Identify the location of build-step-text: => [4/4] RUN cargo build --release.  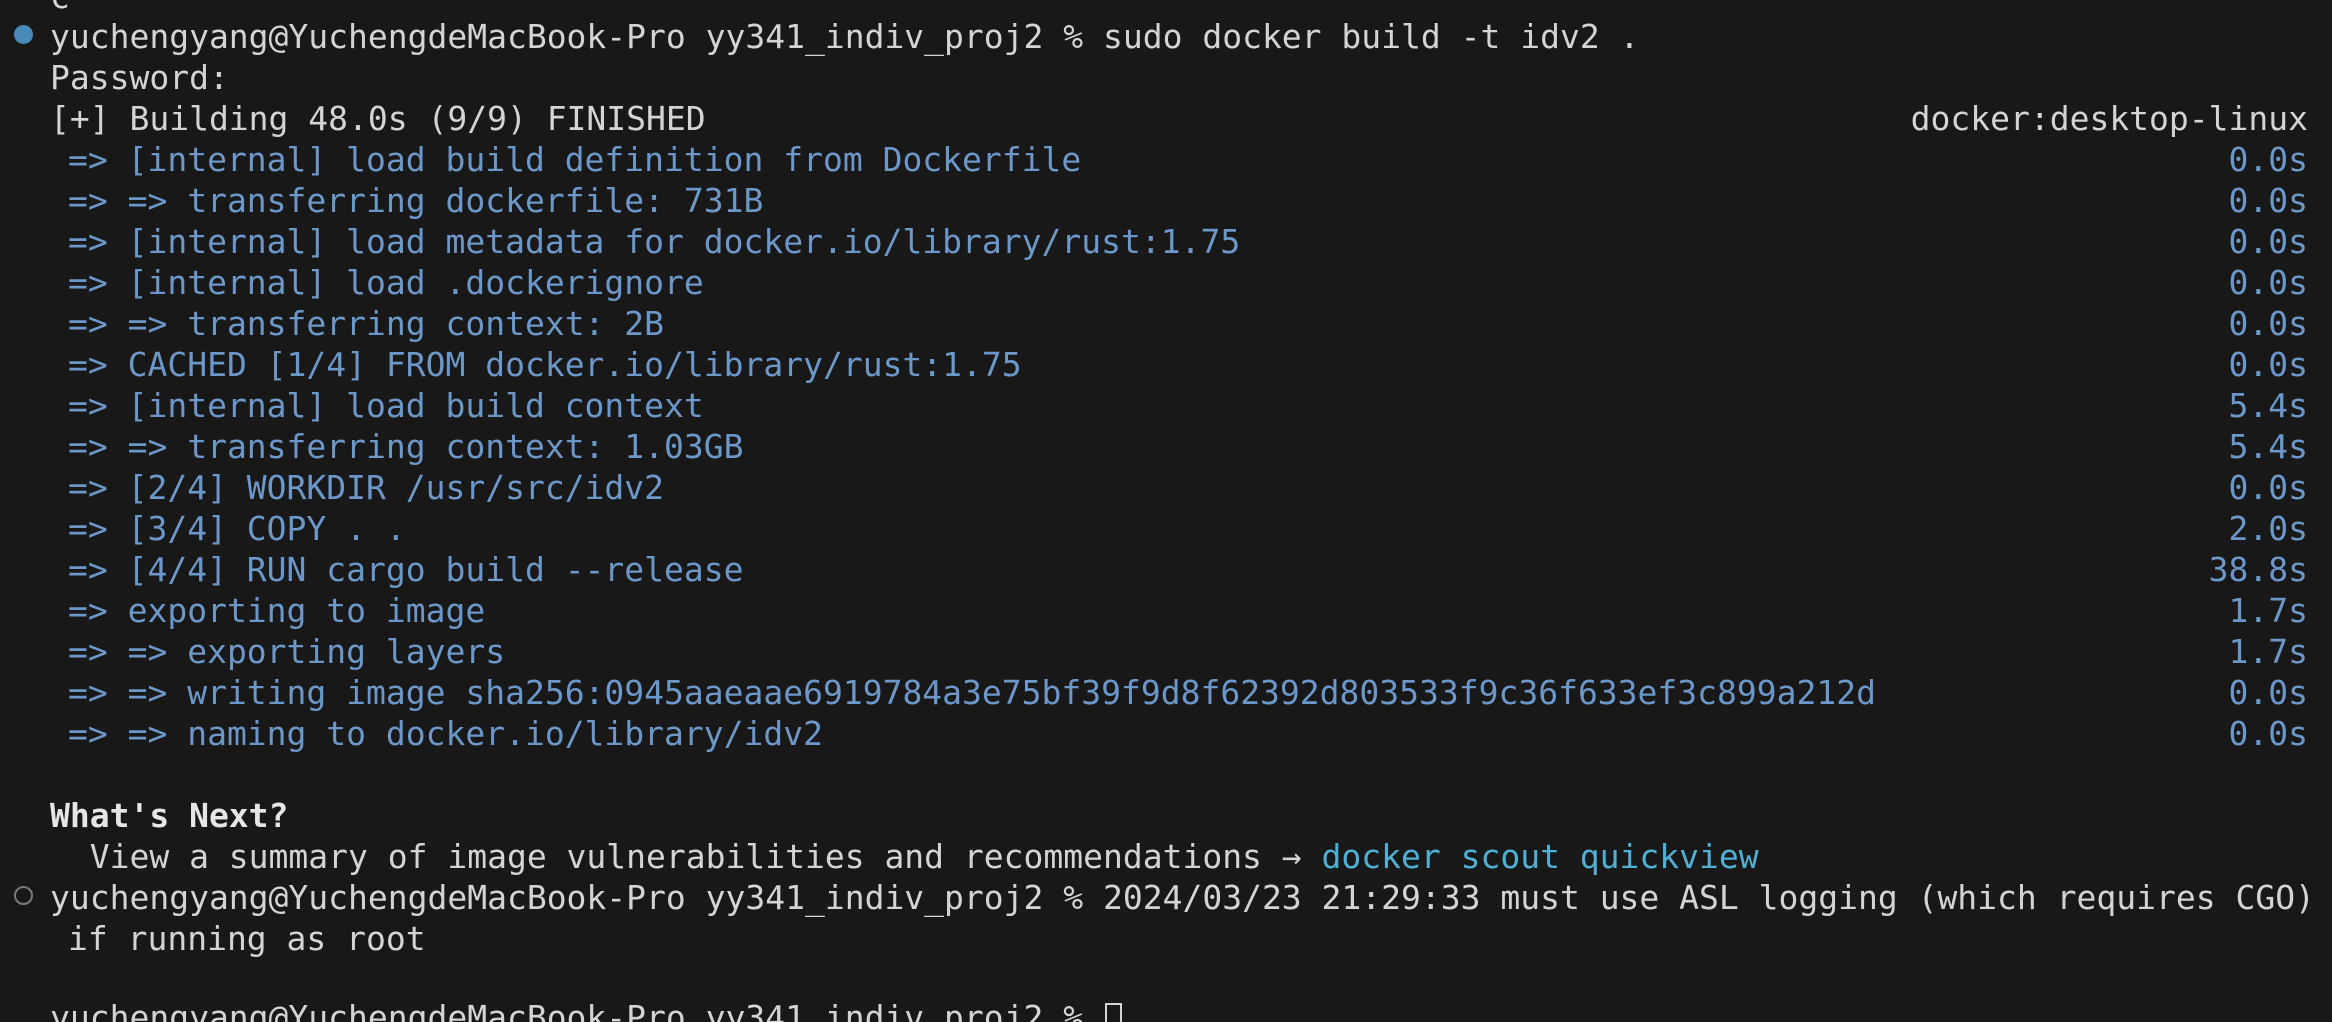
(406, 569).